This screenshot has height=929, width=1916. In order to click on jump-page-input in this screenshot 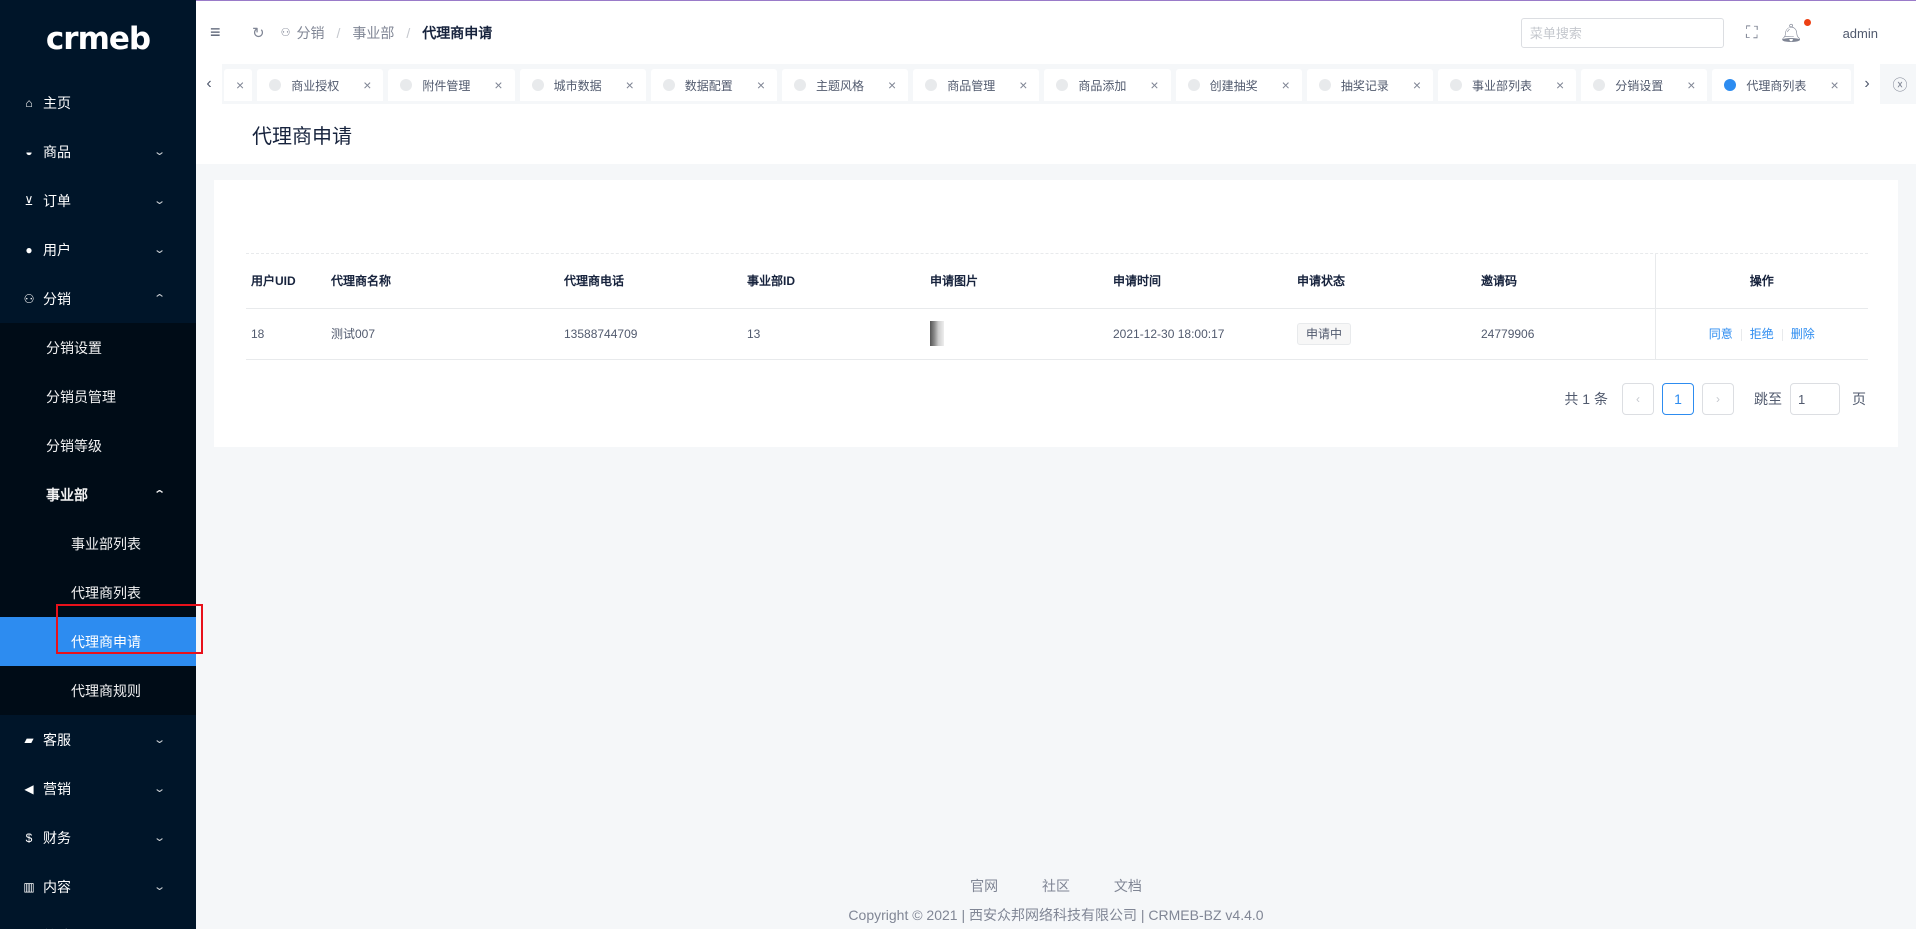, I will do `click(1815, 399)`.